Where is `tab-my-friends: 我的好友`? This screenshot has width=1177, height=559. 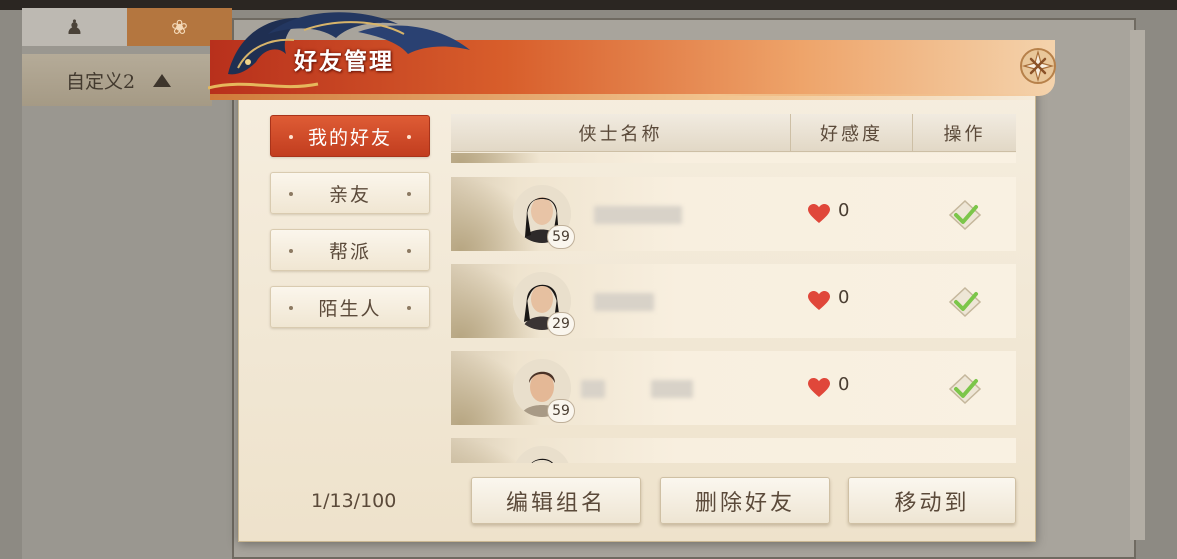
tab-my-friends: 我的好友 is located at coordinates (350, 136).